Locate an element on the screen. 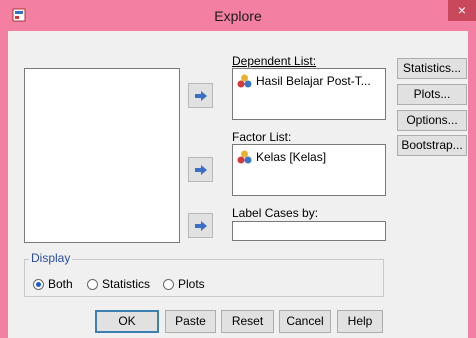 This screenshot has height=338, width=476. factor-variable-label: Kelas [Kelas] is located at coordinates (291, 157).